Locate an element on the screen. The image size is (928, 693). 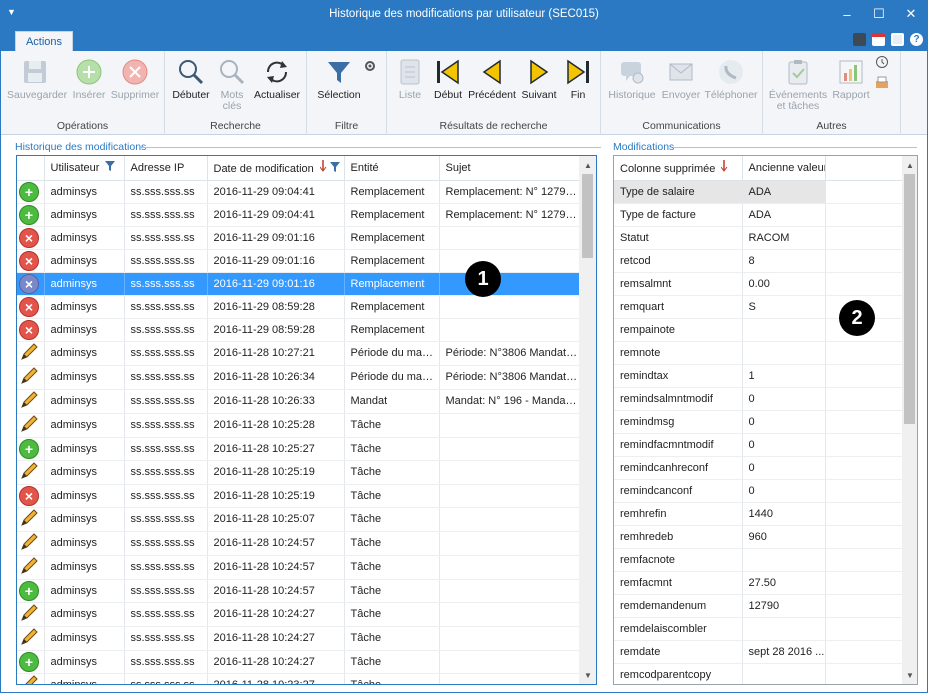
date-cell: 2016-11-29 09:04:41 is located at coordinates (276, 215).